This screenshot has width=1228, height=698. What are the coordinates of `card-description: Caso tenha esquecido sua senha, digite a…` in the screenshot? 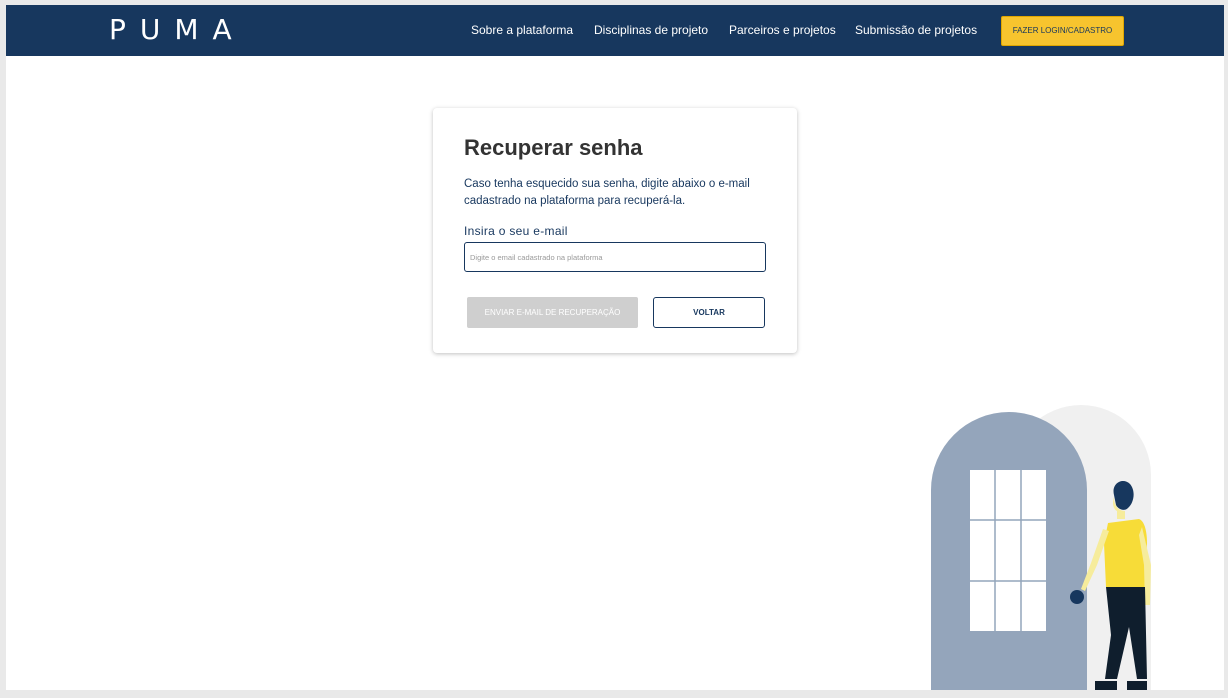 It's located at (607, 192).